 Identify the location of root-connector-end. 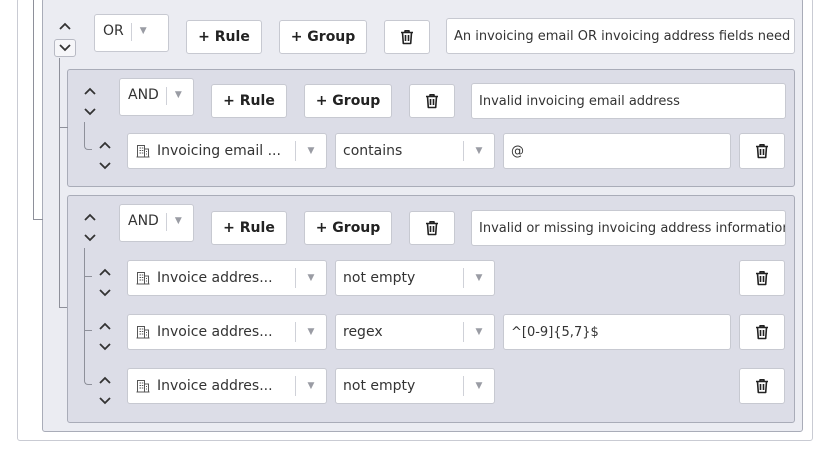
(38, 219).